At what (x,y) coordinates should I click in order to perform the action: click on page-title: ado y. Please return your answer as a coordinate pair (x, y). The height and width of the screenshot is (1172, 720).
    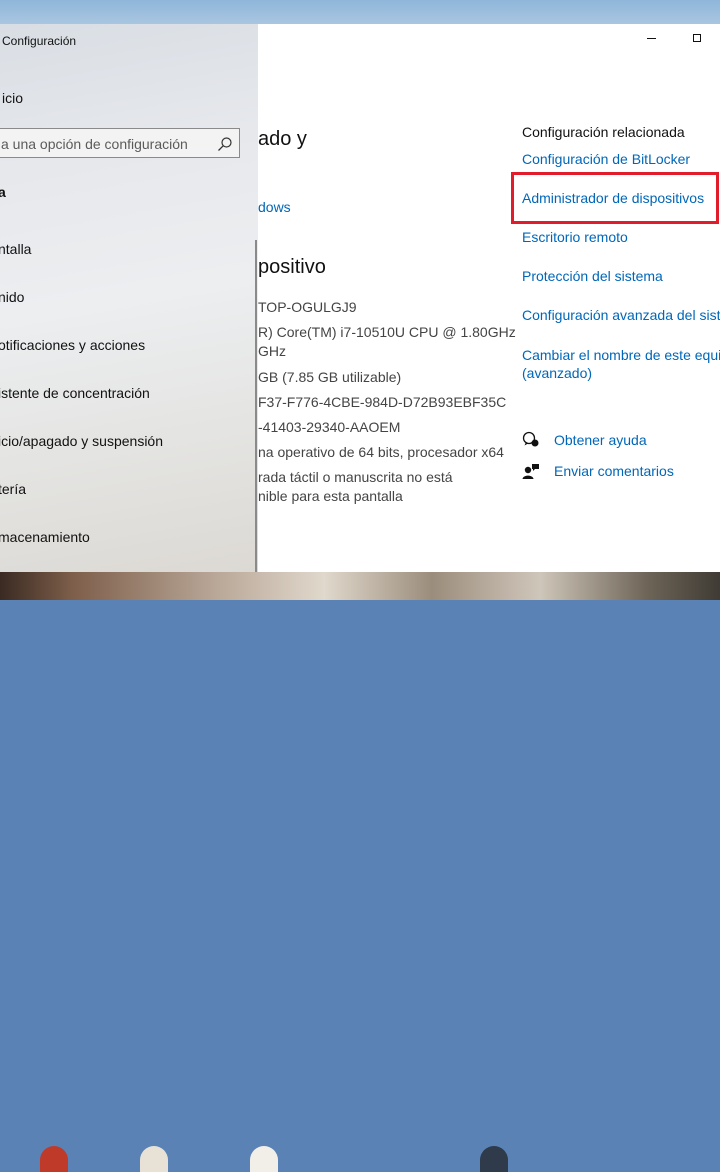
    Looking at the image, I should click on (282, 139).